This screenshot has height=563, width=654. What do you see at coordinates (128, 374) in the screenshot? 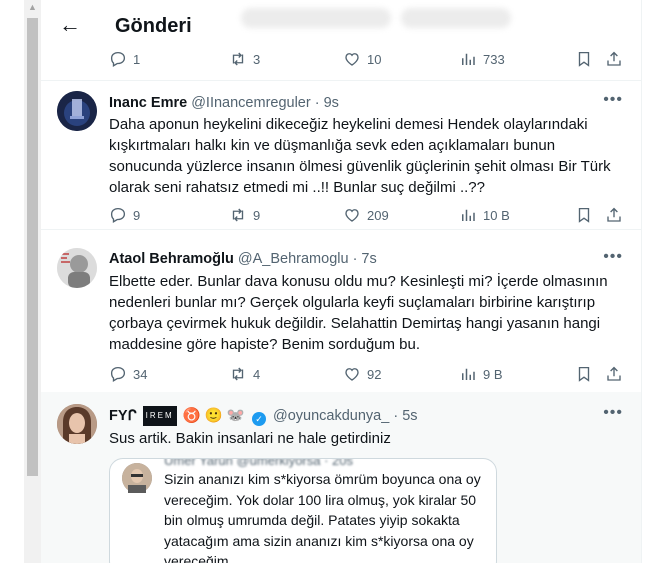
I see `reply-button: 34` at bounding box center [128, 374].